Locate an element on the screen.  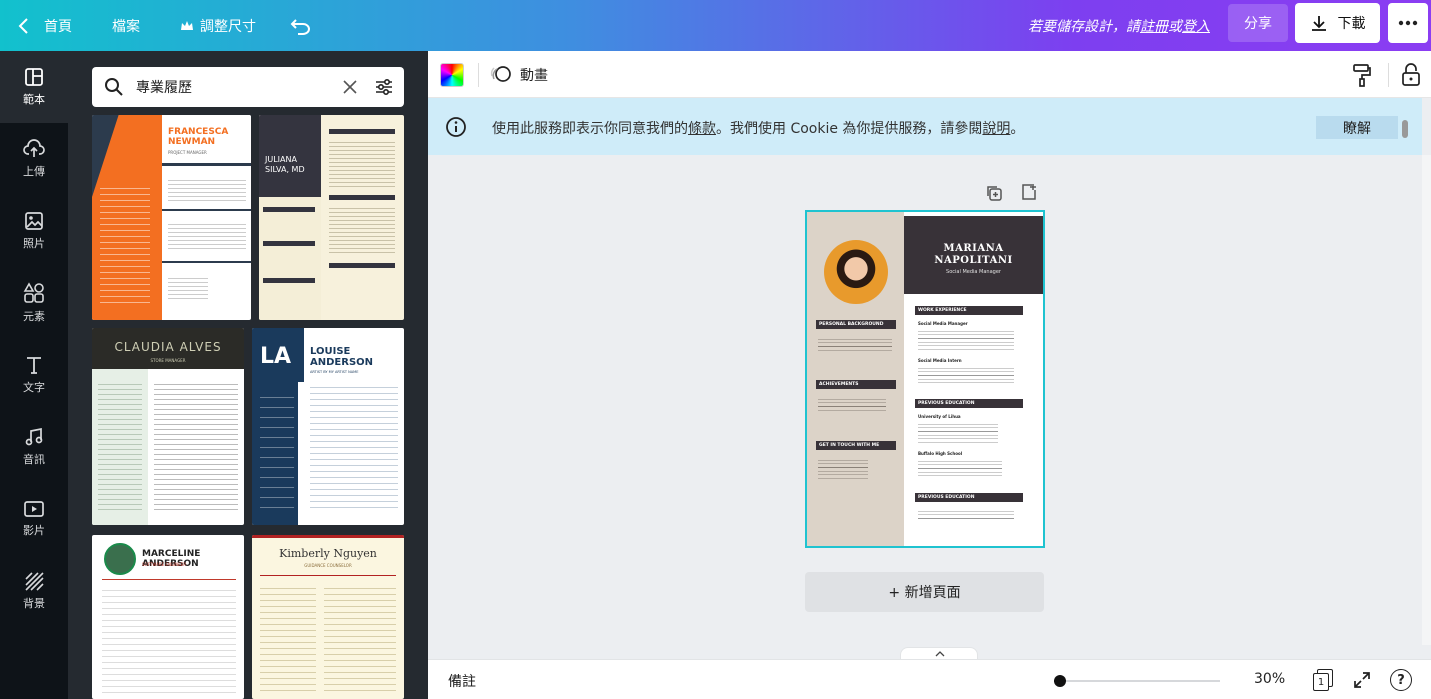
video-icon is located at coordinates (34, 509).